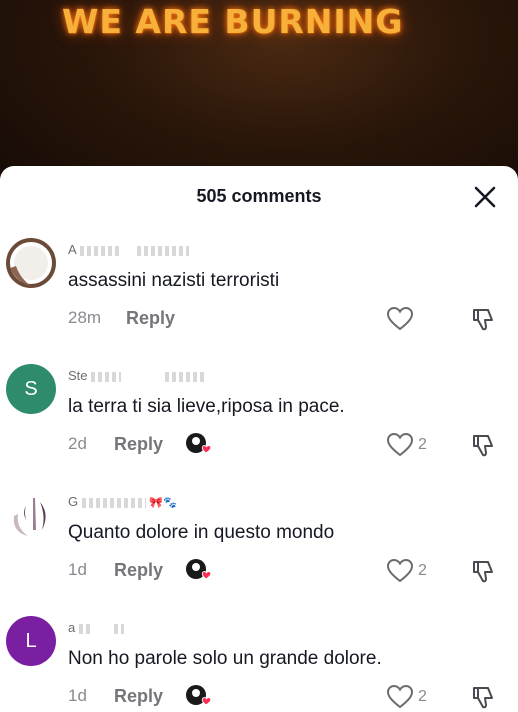 This screenshot has width=518, height=712. I want to click on comment-username: G 🎀🐾, so click(122, 501).